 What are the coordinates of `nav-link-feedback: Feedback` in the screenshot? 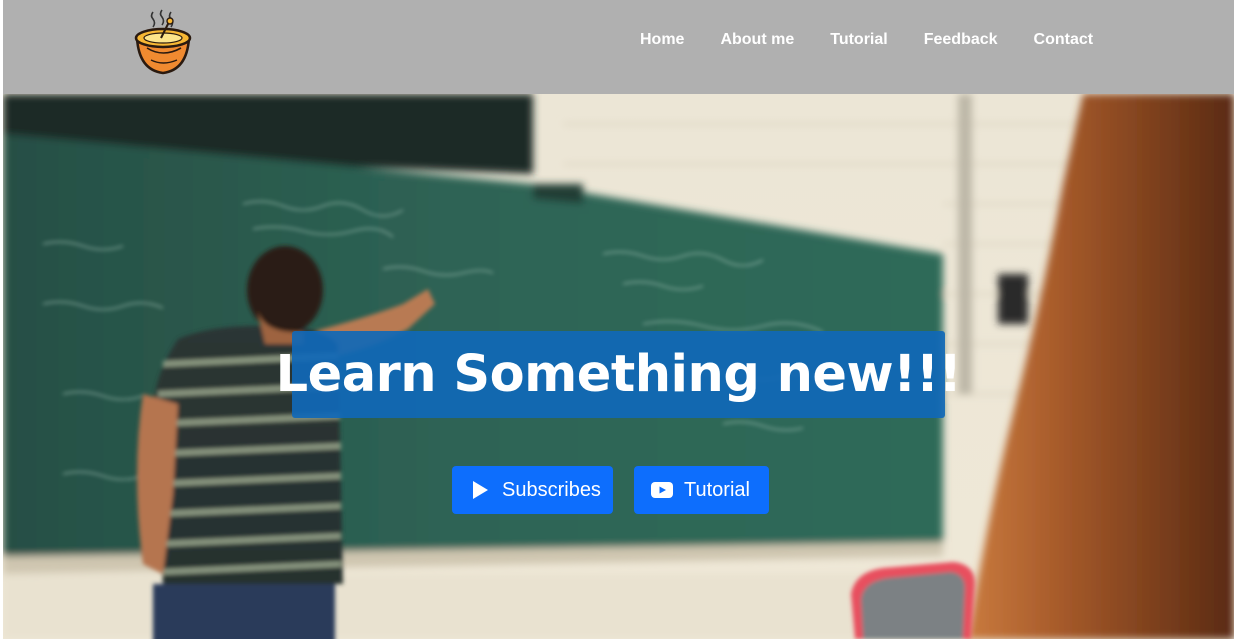 It's located at (961, 40).